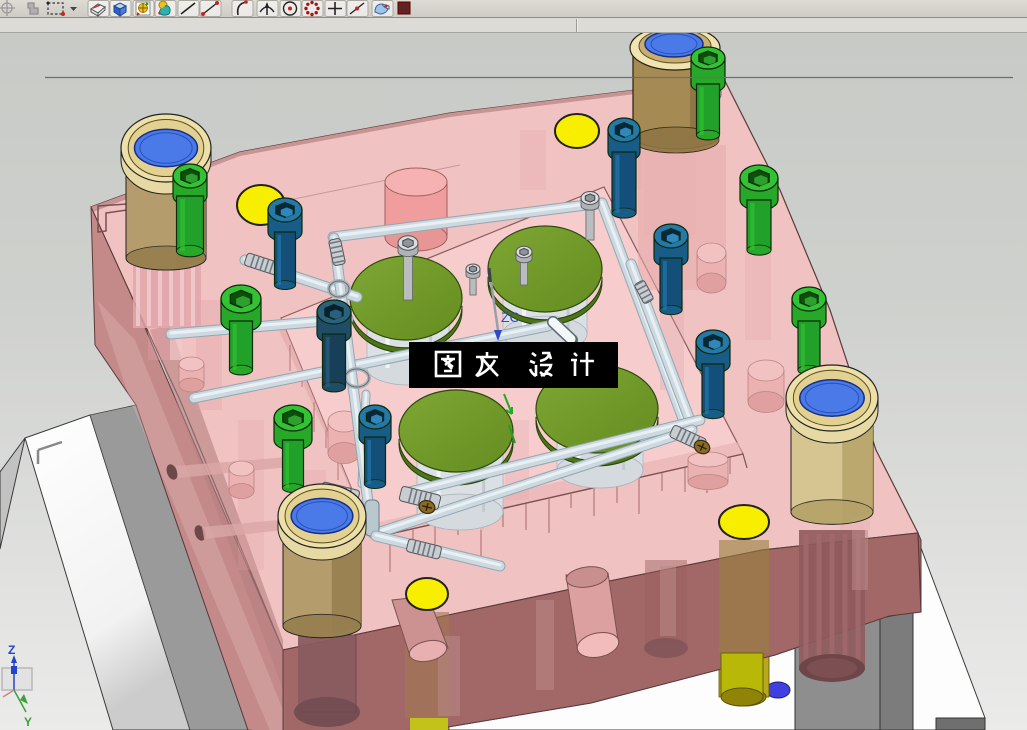  Describe the element at coordinates (28, 722) in the screenshot. I see `svg-text: Y` at that location.